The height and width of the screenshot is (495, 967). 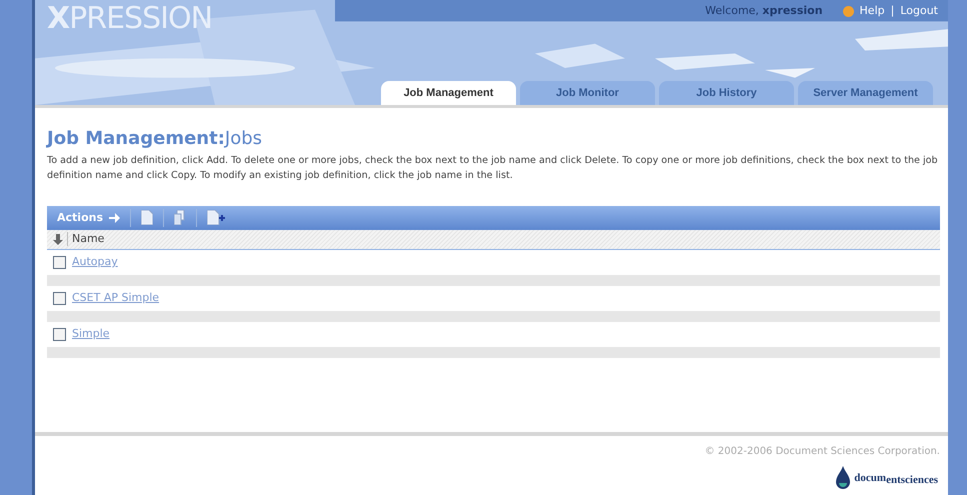 What do you see at coordinates (872, 11) in the screenshot?
I see `header-link: Help` at bounding box center [872, 11].